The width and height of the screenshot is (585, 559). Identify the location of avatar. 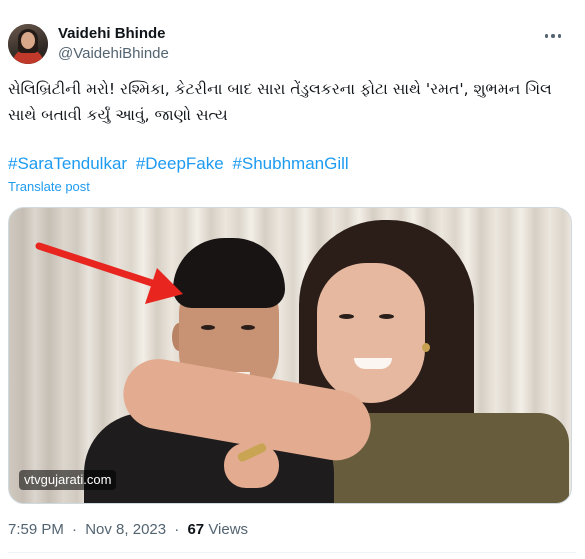
(28, 44).